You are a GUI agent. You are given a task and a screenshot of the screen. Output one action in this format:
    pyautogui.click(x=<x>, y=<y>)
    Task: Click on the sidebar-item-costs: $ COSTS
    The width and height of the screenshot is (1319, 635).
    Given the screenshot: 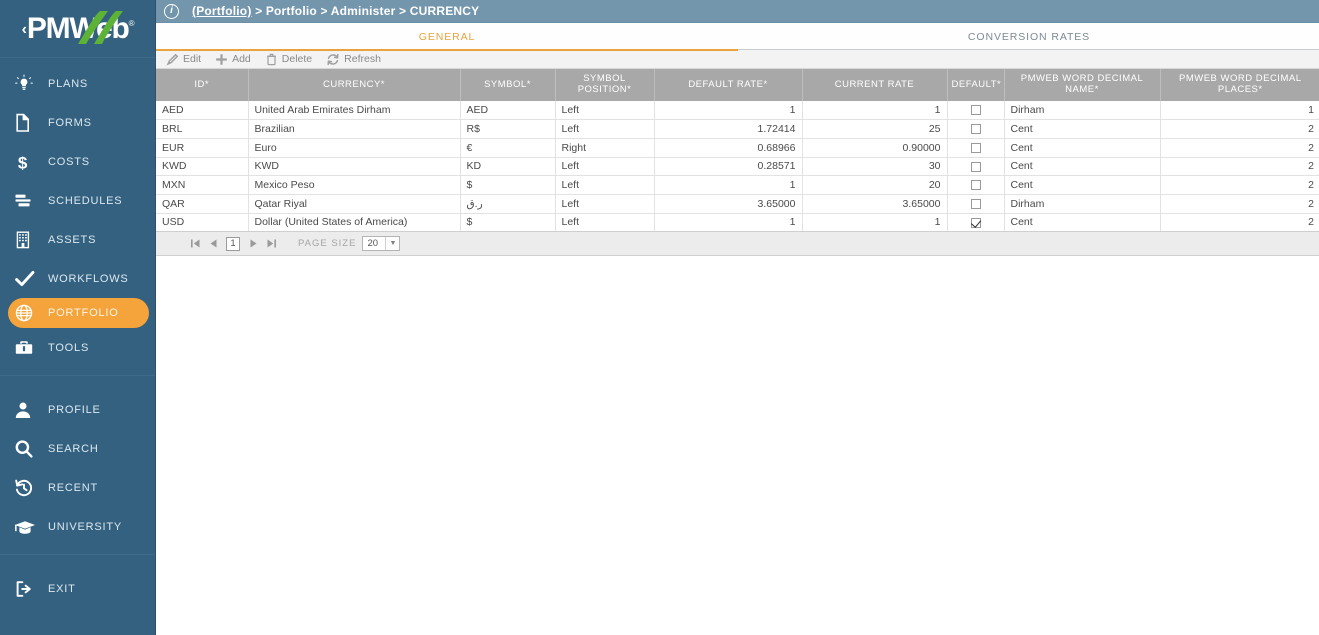 What is the action you would take?
    pyautogui.click(x=77, y=161)
    